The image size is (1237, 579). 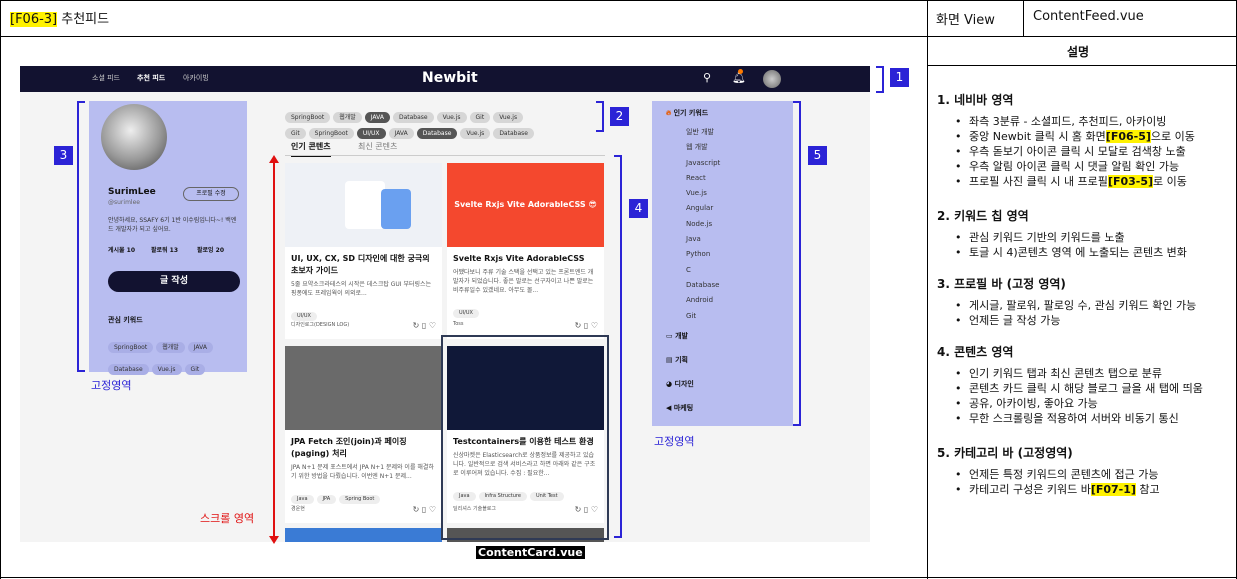 What do you see at coordinates (722, 132) in the screenshot?
I see `category-item: 일반 개발` at bounding box center [722, 132].